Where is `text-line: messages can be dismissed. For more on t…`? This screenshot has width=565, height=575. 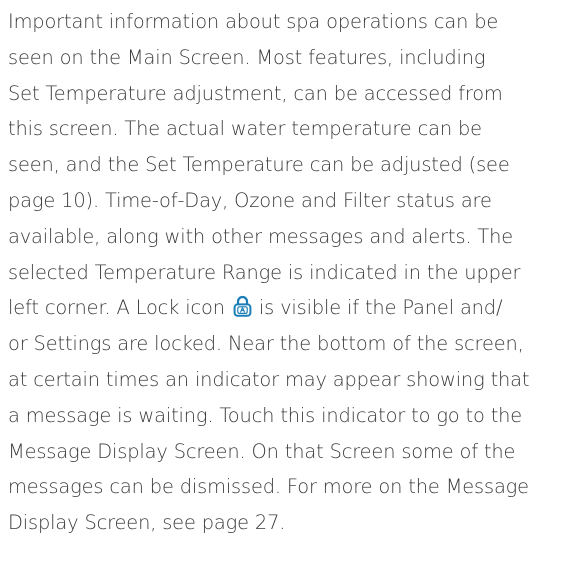 text-line: messages can be dismissed. For more on t… is located at coordinates (268, 487).